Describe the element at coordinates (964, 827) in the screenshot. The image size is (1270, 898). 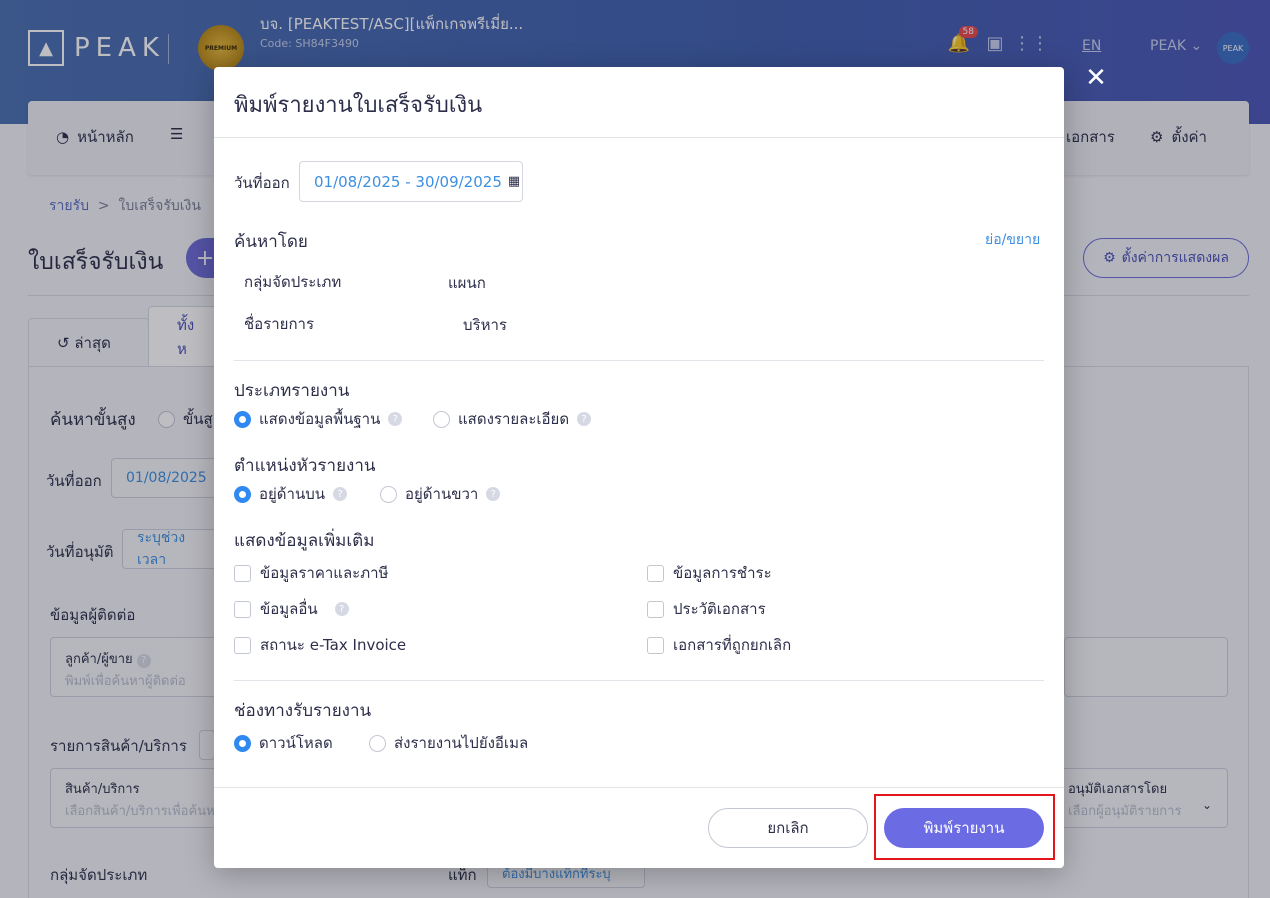
I see `highlight-box` at that location.